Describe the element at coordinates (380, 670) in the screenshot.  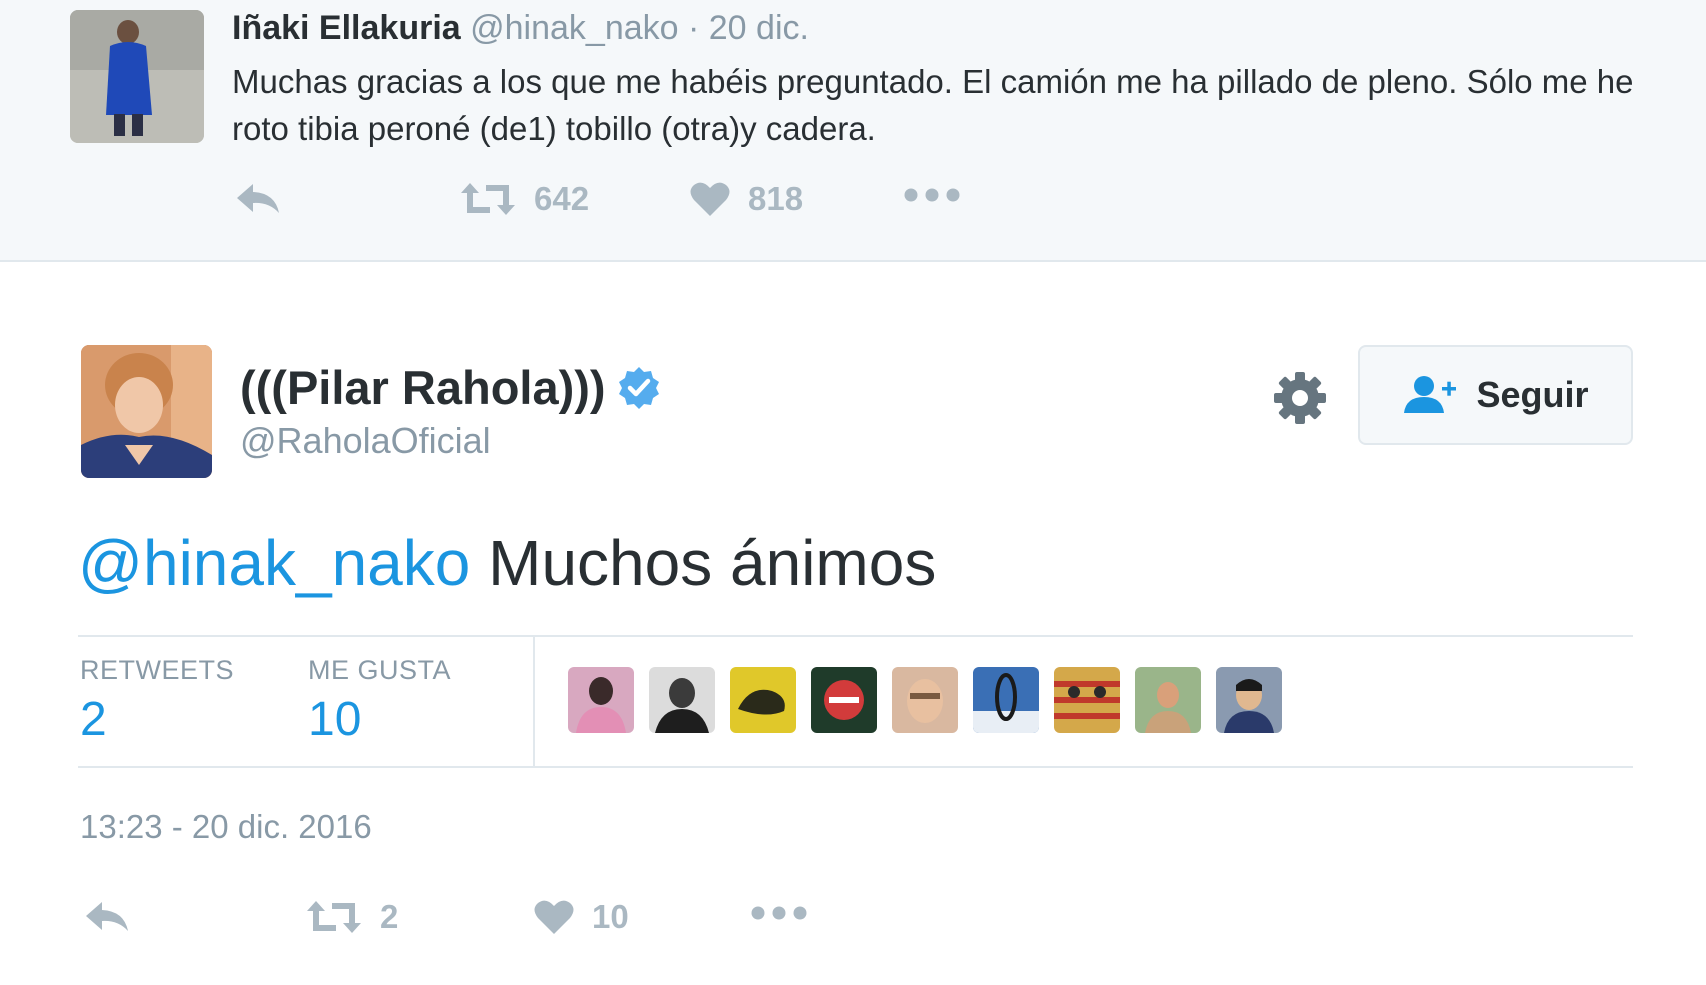
I see `likes-stat-label: ME GUSTA` at that location.